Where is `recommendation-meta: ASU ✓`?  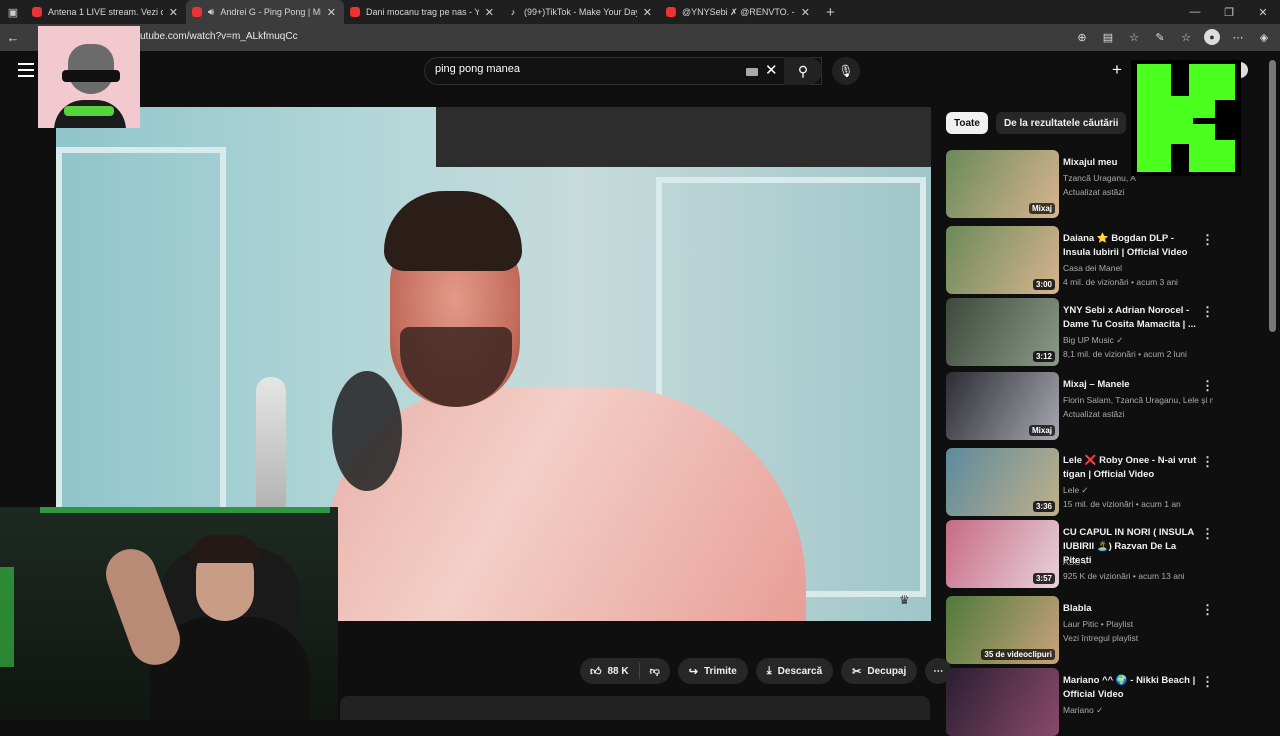
recommendation-meta: ASU ✓ is located at coordinates (1076, 562).